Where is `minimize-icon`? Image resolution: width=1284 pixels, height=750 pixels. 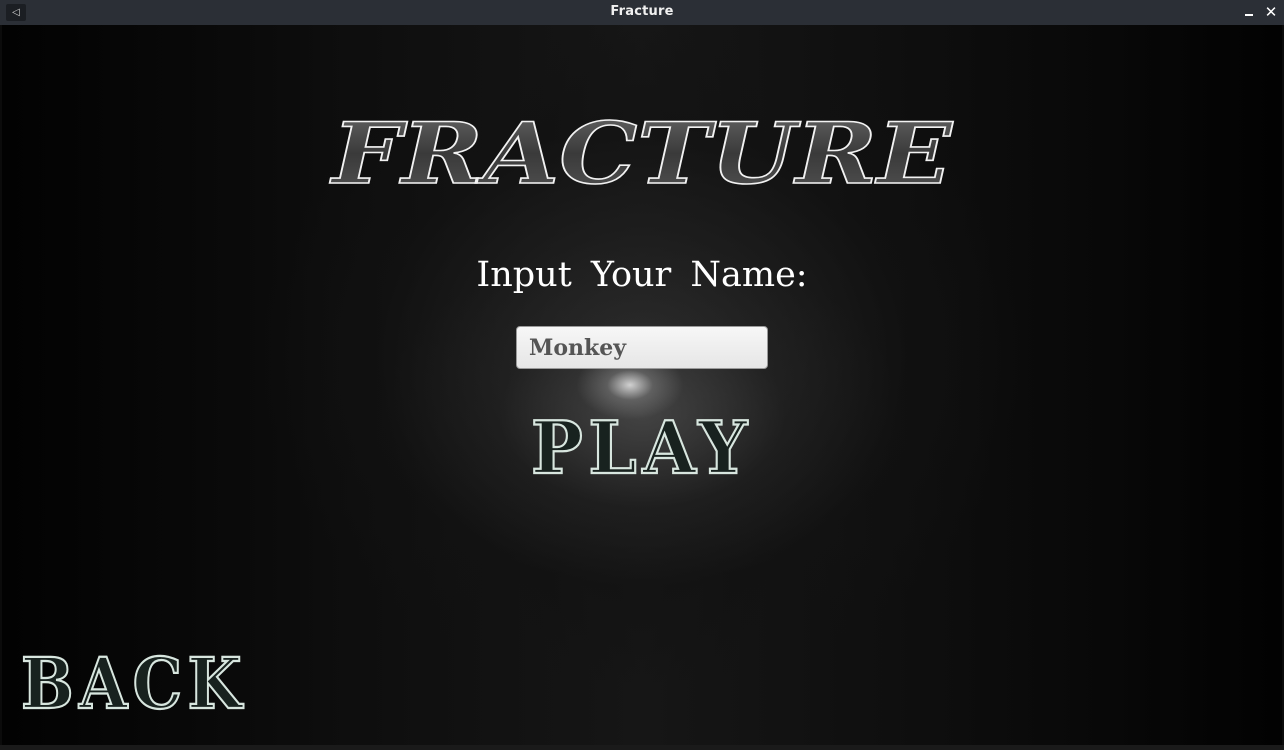
minimize-icon is located at coordinates (1249, 15).